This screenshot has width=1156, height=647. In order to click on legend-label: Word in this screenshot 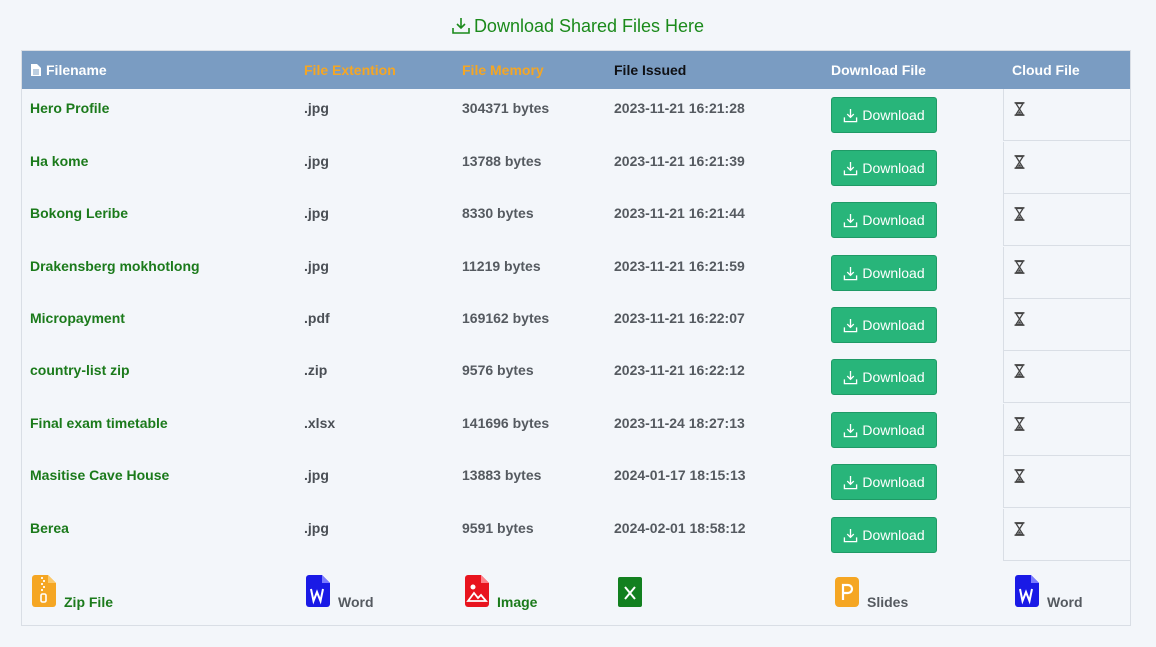, I will do `click(1065, 602)`.